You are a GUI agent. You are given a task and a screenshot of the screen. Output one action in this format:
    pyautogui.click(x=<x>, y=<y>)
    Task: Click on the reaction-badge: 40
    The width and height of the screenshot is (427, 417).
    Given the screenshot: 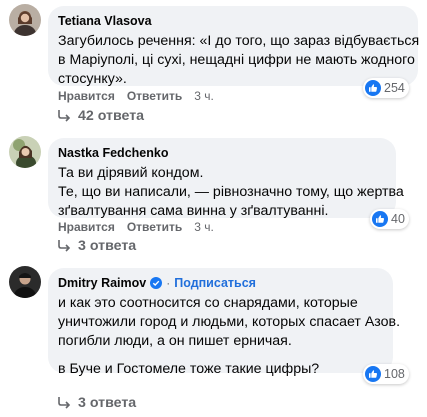 What is the action you would take?
    pyautogui.click(x=389, y=219)
    